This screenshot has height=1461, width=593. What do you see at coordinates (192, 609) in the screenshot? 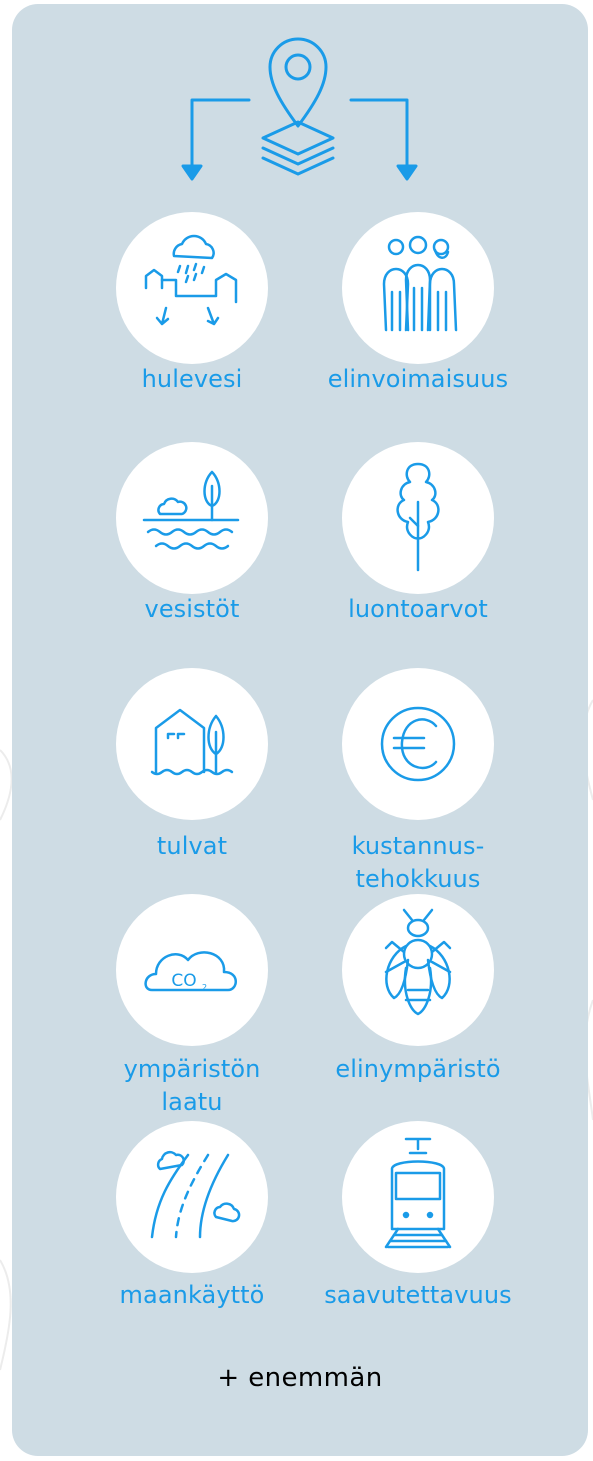
I see `vesistot-label: vesistöt` at bounding box center [192, 609].